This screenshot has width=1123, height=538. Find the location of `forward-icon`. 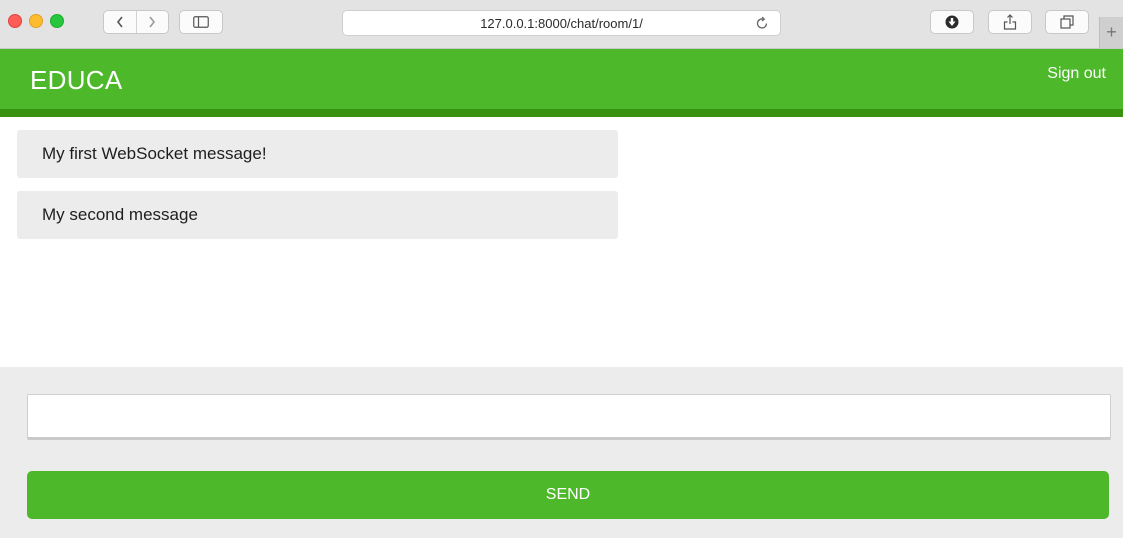

forward-icon is located at coordinates (152, 22).